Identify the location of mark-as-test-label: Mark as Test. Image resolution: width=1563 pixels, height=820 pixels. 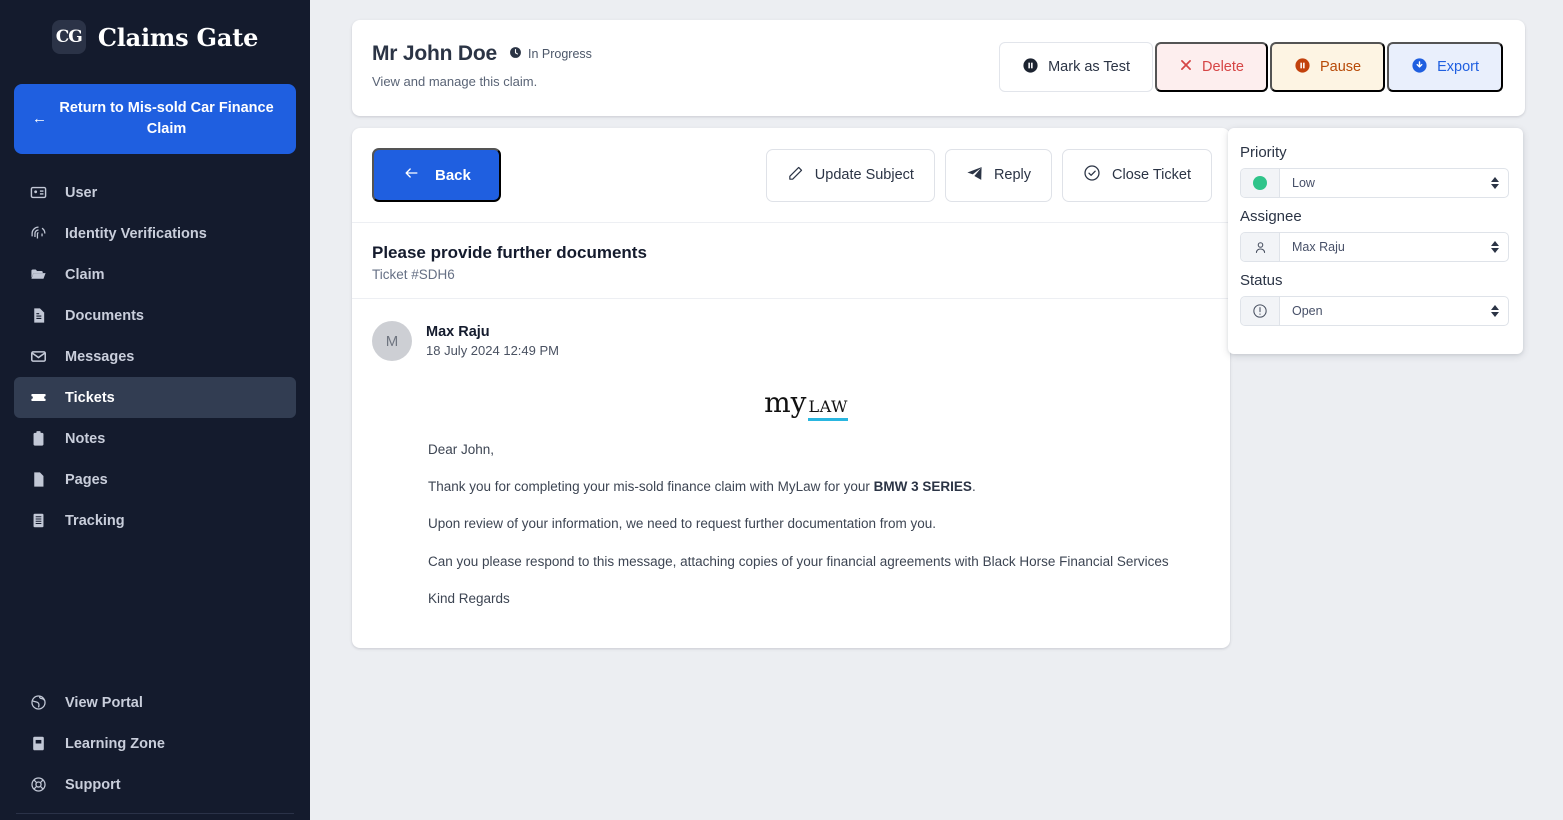
(1089, 67).